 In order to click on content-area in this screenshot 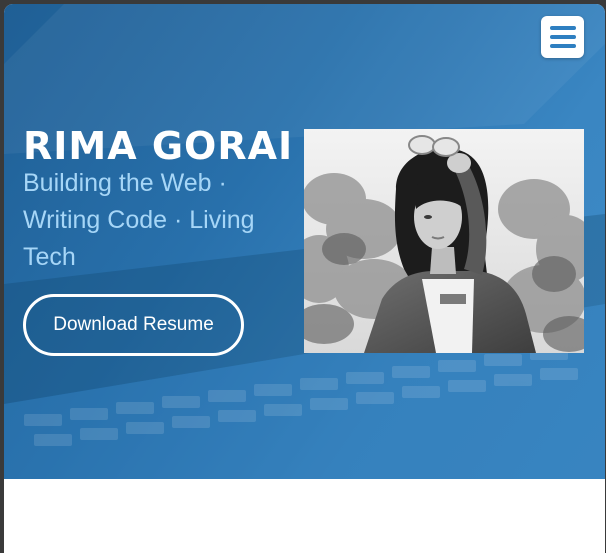, I will do `click(304, 516)`.